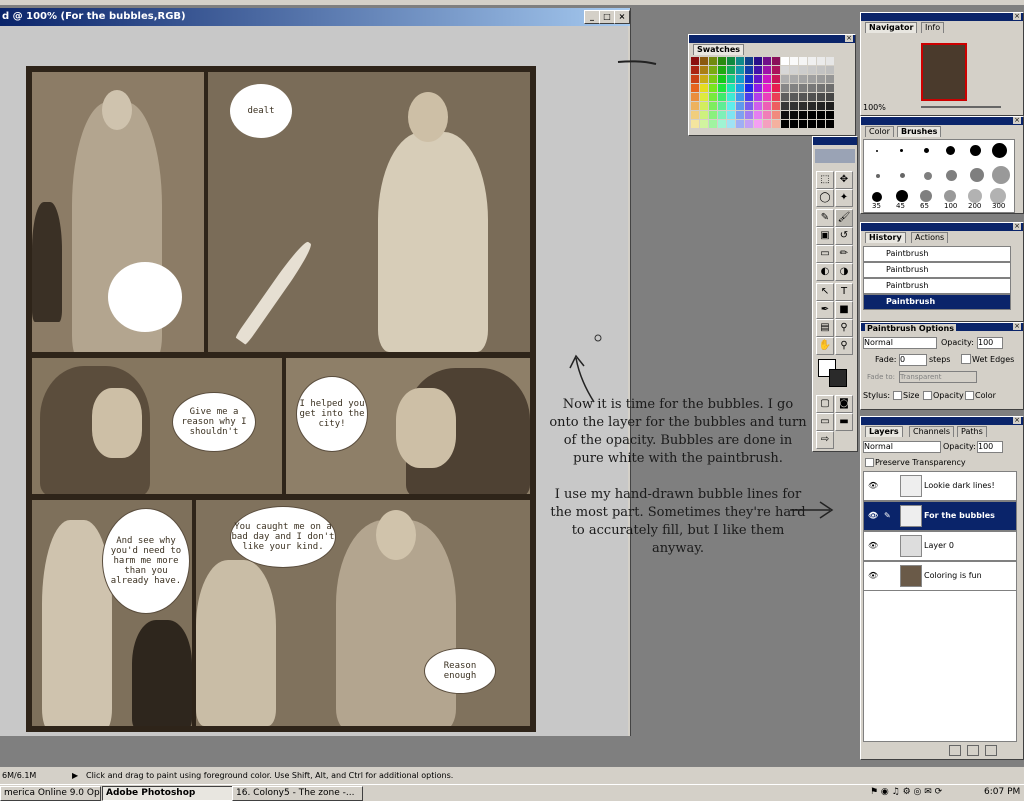 This screenshot has height=801, width=1024. What do you see at coordinates (825, 328) in the screenshot?
I see `notes-tool-icon: ▤` at bounding box center [825, 328].